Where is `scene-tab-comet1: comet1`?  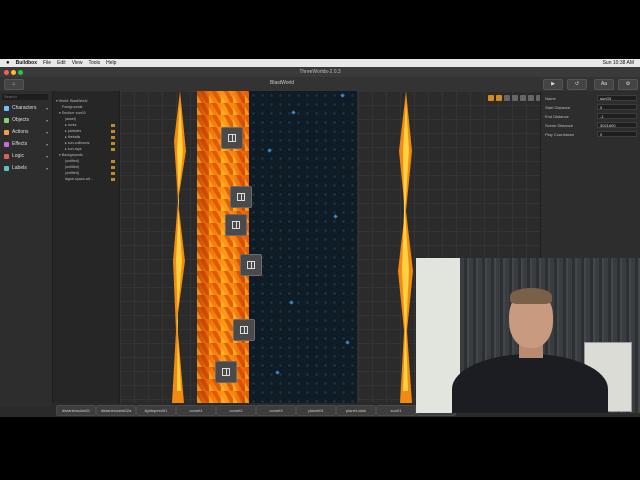
scene-tab-comet1: comet1 is located at coordinates (196, 410).